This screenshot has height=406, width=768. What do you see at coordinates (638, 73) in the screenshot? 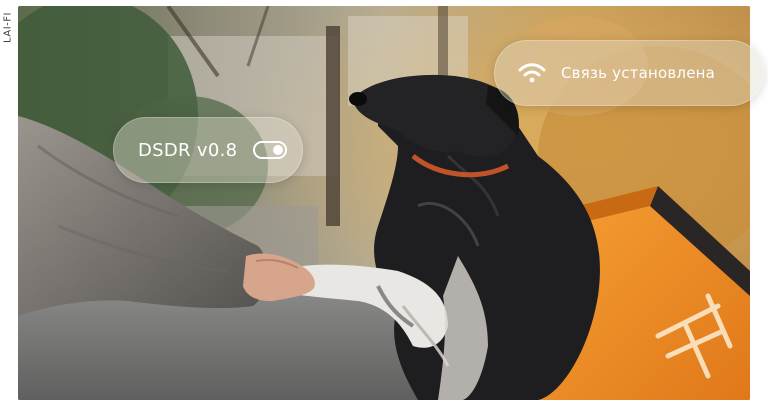
I see `connection-status-label: Связь установлена` at bounding box center [638, 73].